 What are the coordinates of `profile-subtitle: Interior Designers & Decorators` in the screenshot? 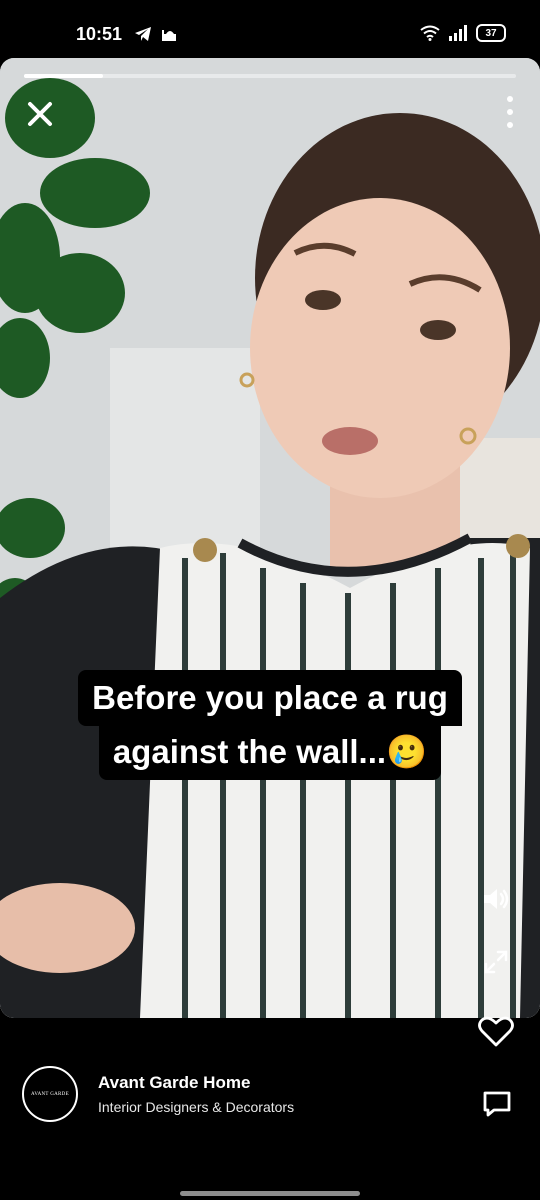 It's located at (196, 1107).